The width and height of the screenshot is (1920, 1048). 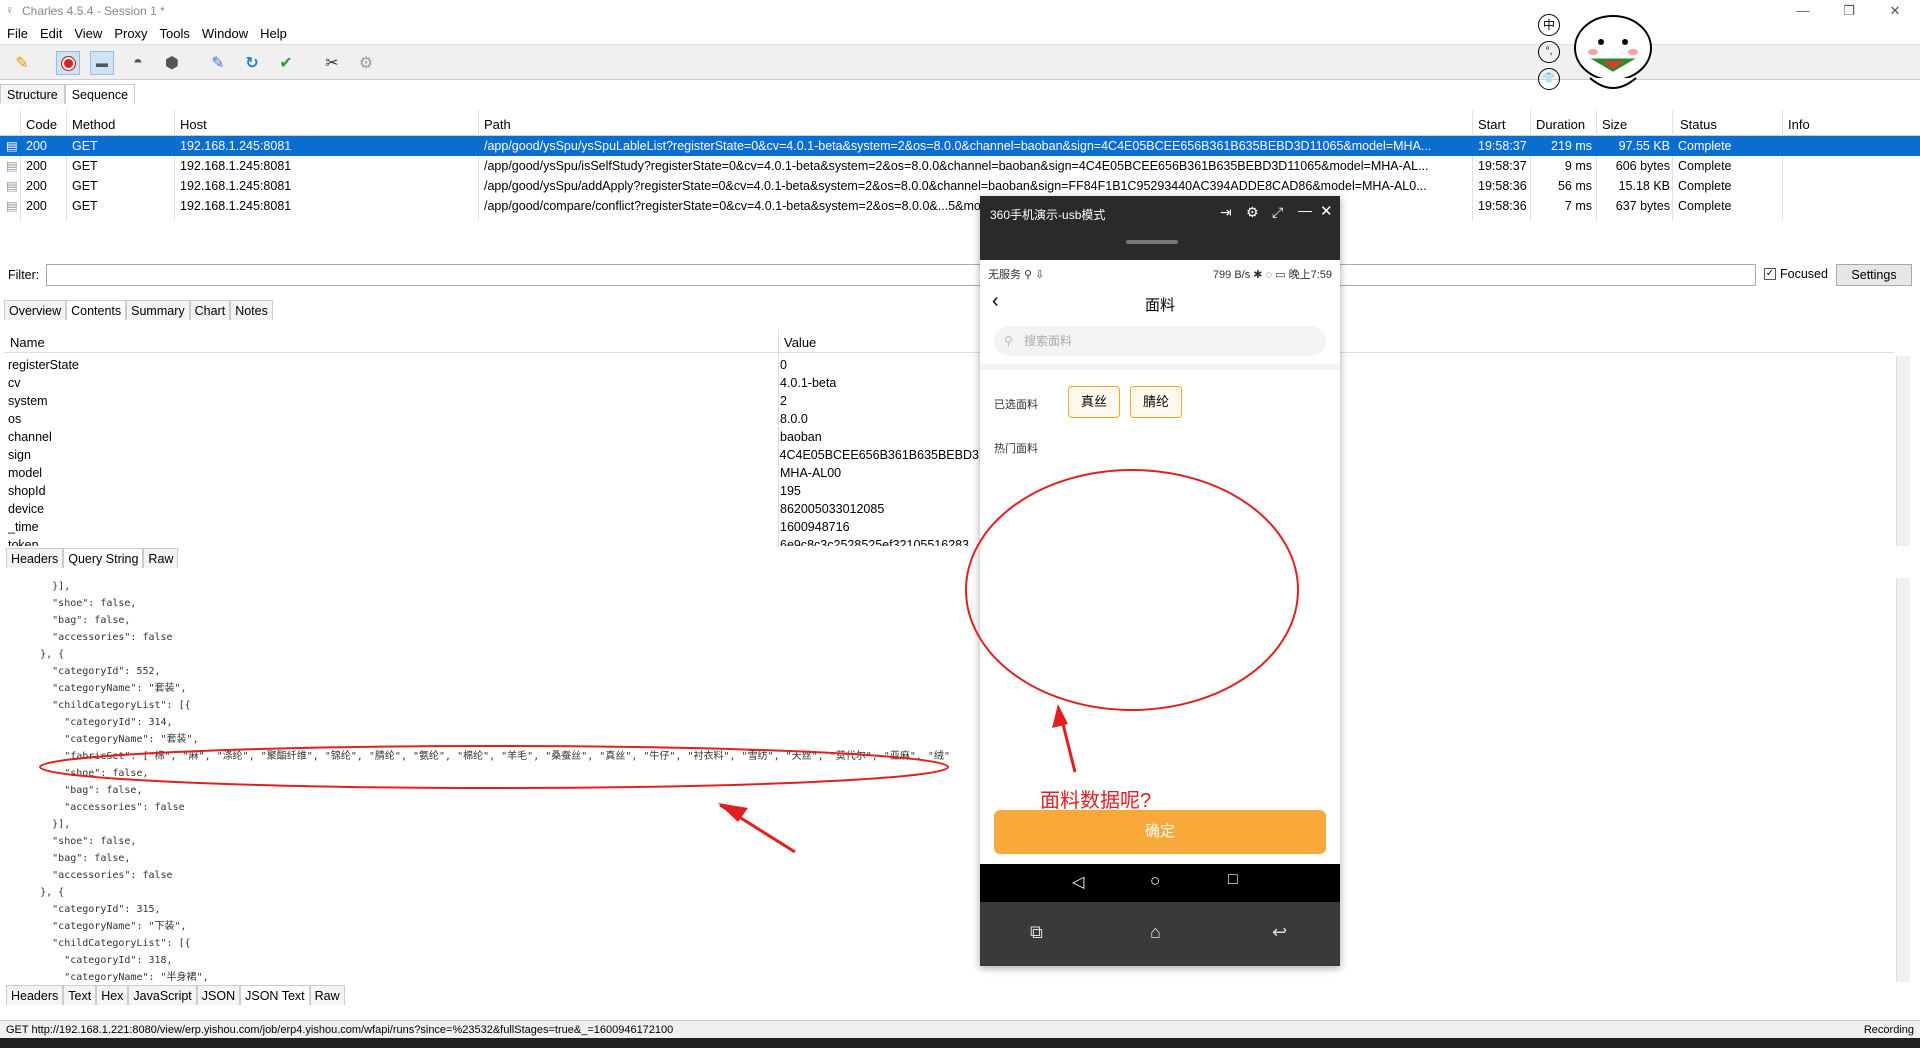 I want to click on tab-hex: Hex, so click(x=112, y=995).